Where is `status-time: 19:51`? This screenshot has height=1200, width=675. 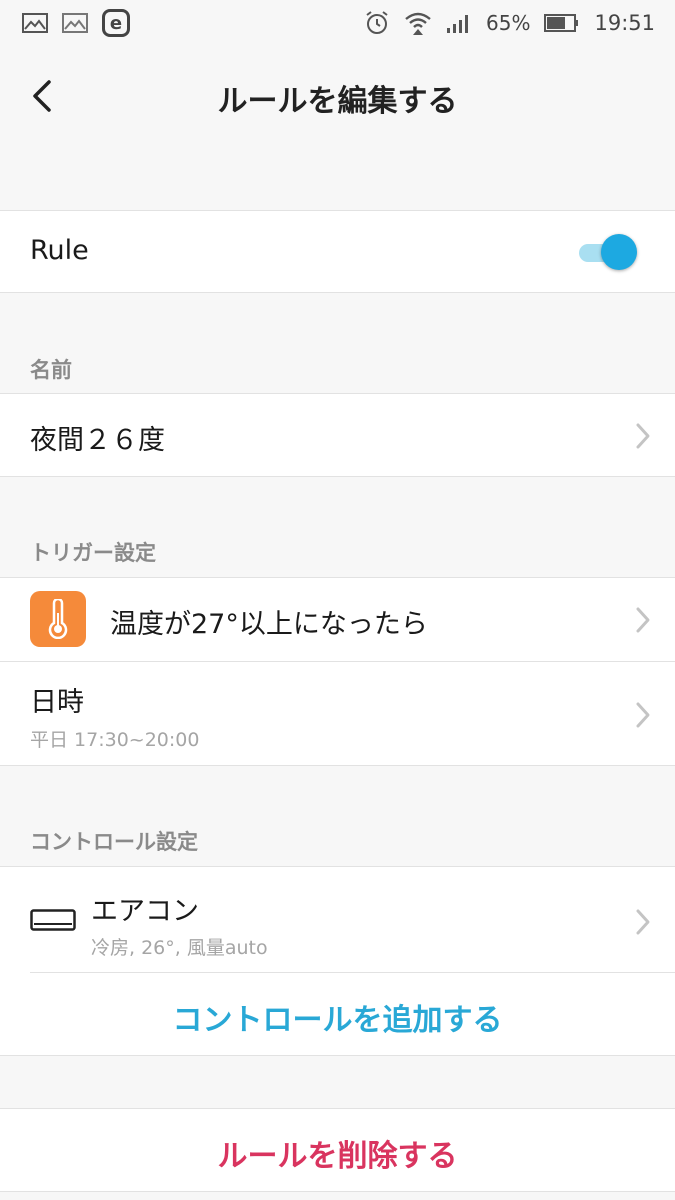
status-time: 19:51 is located at coordinates (624, 23).